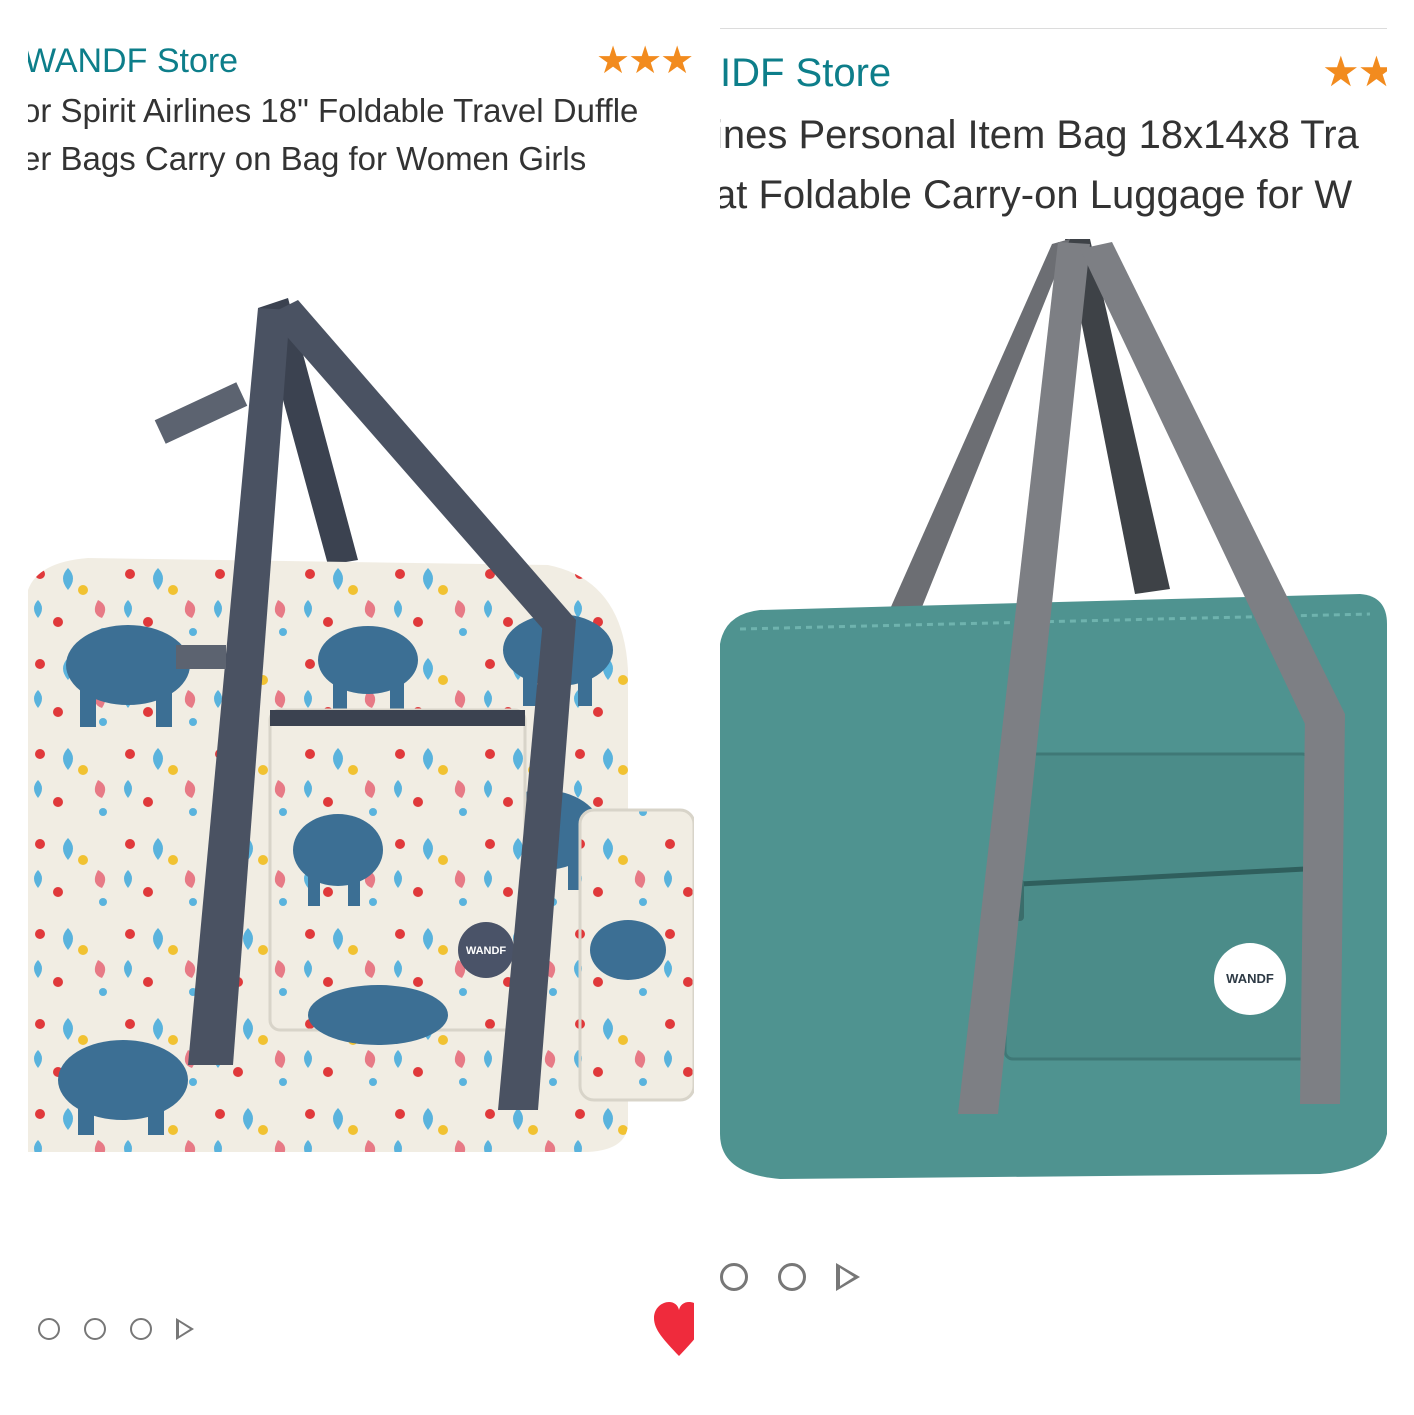  Describe the element at coordinates (674, 1330) in the screenshot. I see `favorite-heart-icon` at that location.